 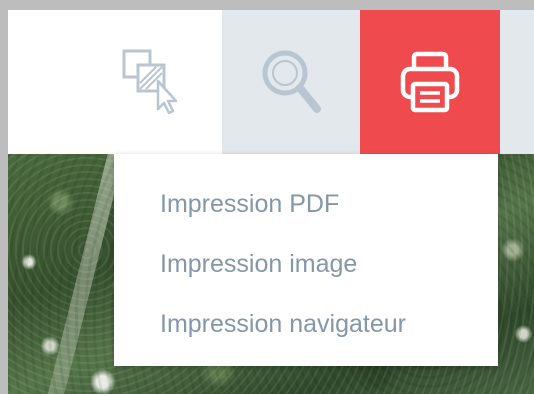 I want to click on menu-item-print-image: Impression image, so click(x=306, y=264).